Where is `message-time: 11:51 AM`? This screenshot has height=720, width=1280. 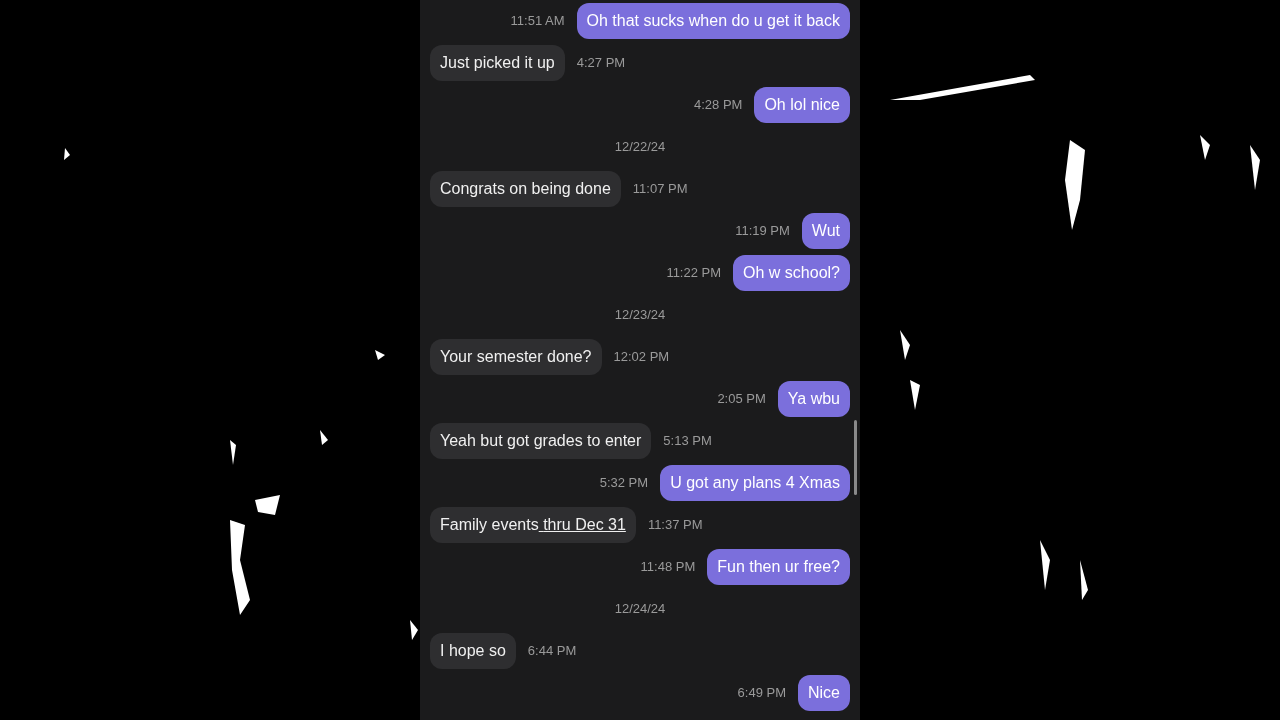
message-time: 11:51 AM is located at coordinates (537, 21).